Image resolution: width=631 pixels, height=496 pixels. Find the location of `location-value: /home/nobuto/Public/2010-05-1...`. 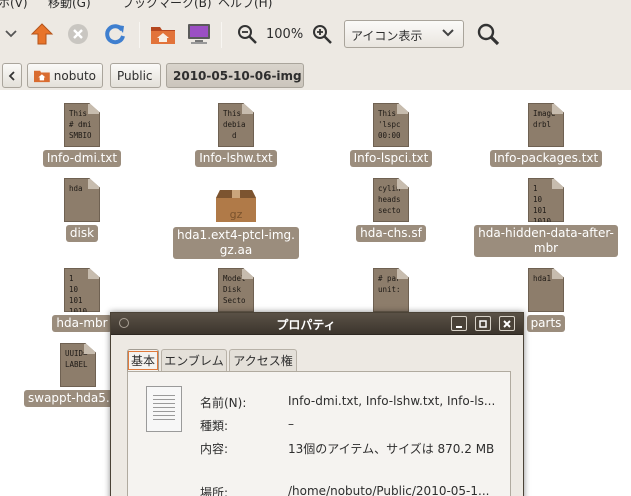

location-value: /home/nobuto/Public/2010-05-1... is located at coordinates (389, 490).